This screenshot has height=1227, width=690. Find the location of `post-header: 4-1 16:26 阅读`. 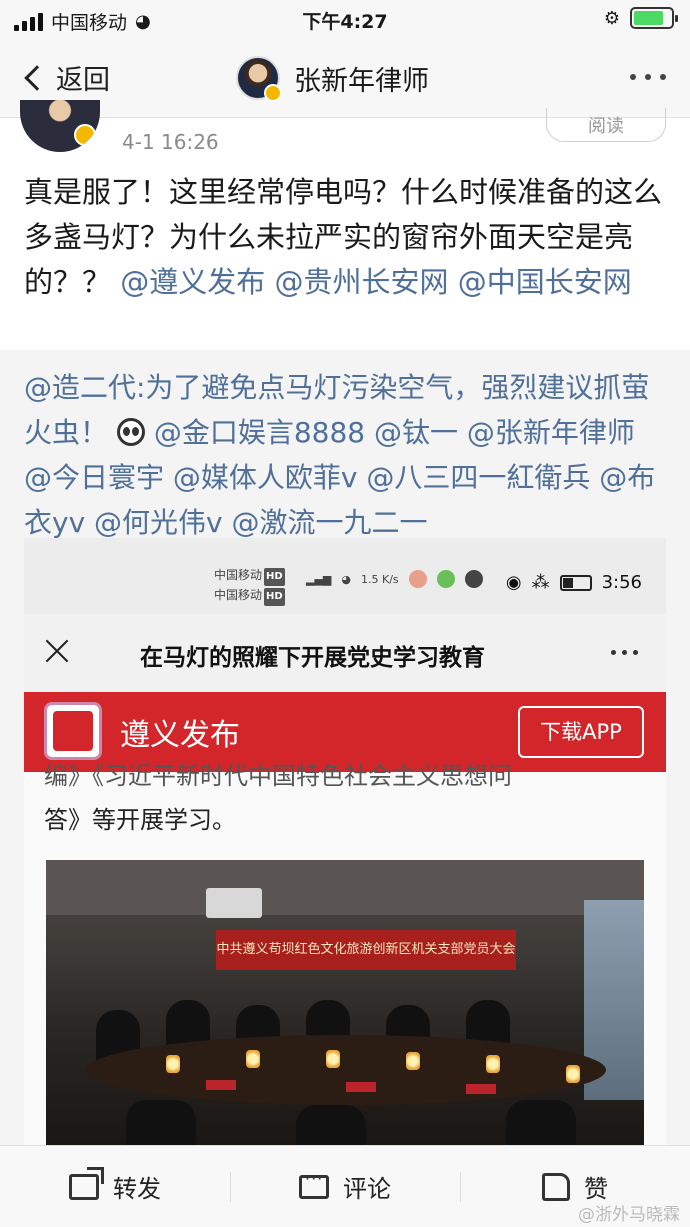

post-header: 4-1 16:26 阅读 is located at coordinates (345, 132).